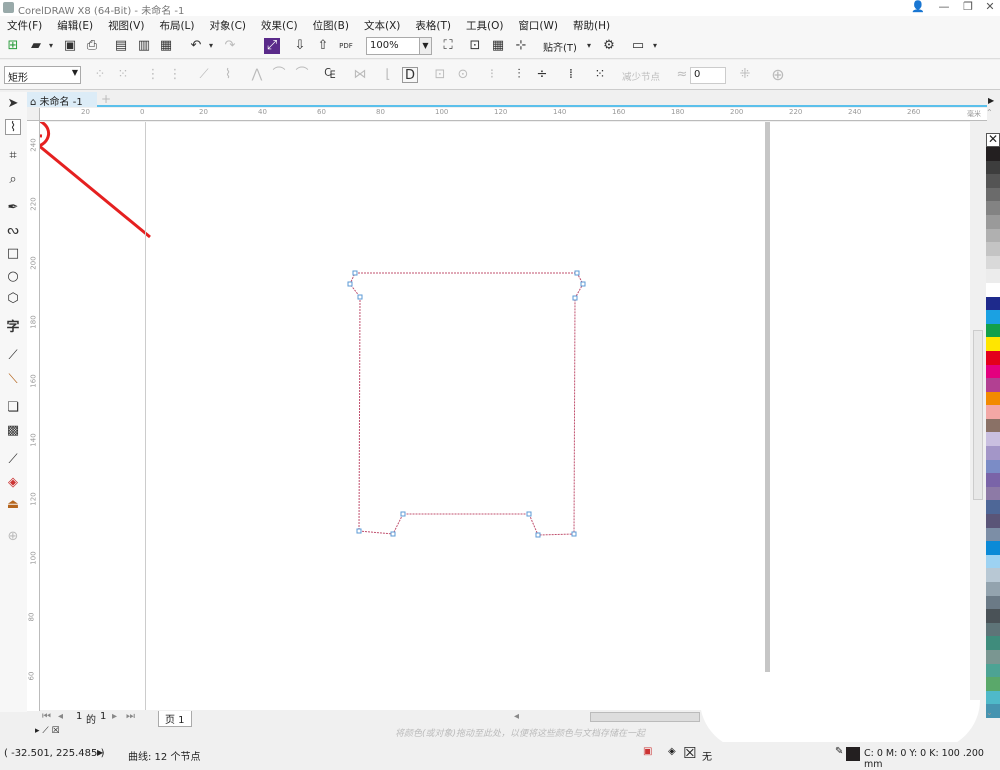 The width and height of the screenshot is (1000, 770). What do you see at coordinates (196, 46) in the screenshot?
I see `undo-icon: ↶` at bounding box center [196, 46].